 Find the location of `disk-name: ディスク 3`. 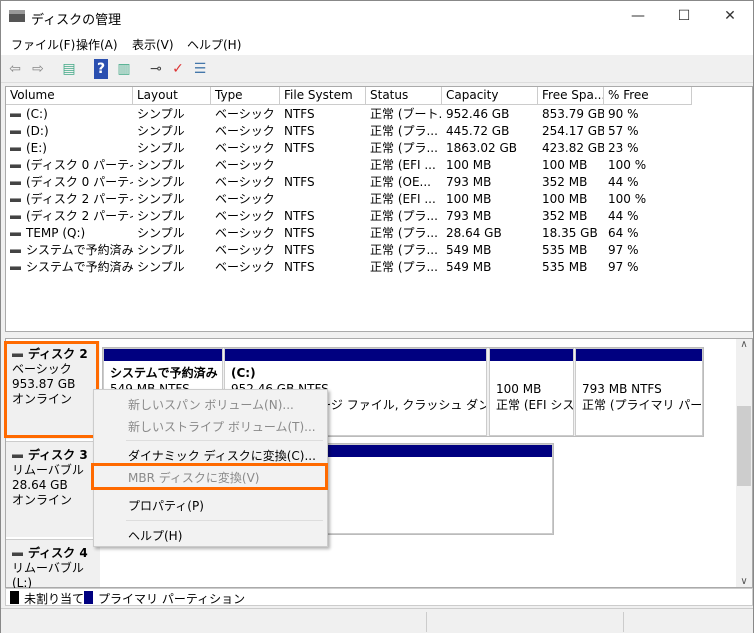

disk-name: ディスク 3 is located at coordinates (58, 455).